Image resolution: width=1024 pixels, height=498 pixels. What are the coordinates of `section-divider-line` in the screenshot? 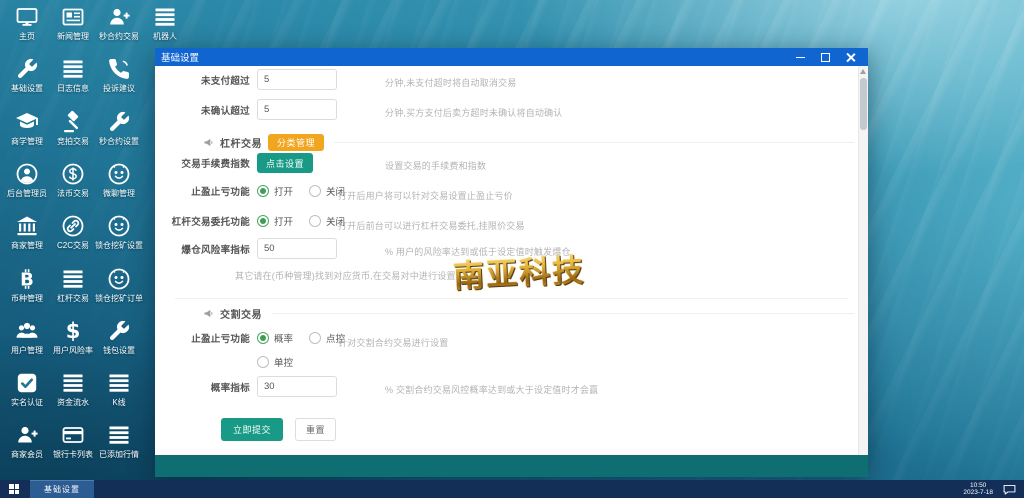 It's located at (594, 142).